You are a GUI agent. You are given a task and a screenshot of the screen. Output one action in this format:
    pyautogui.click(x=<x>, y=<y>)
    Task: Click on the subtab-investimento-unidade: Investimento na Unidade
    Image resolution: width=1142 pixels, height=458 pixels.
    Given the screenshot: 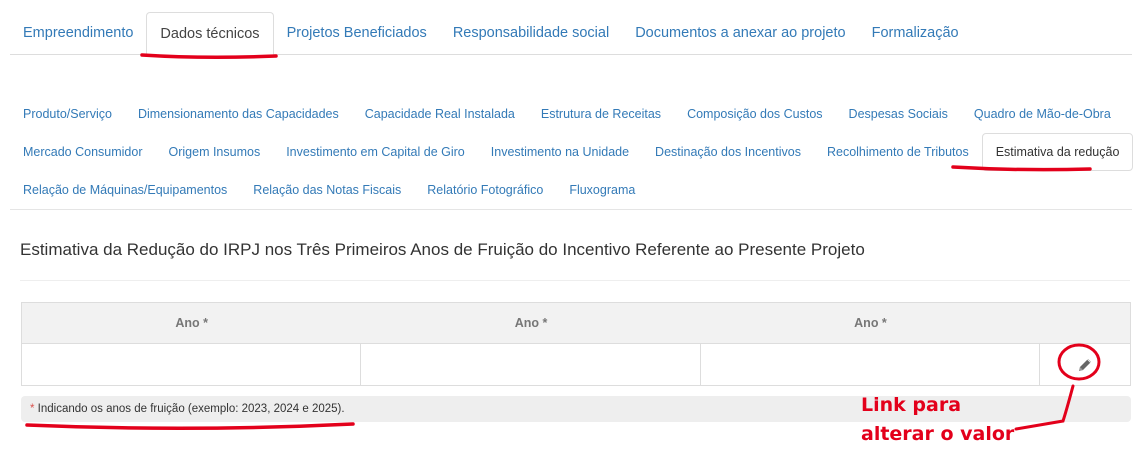 What is the action you would take?
    pyautogui.click(x=560, y=152)
    